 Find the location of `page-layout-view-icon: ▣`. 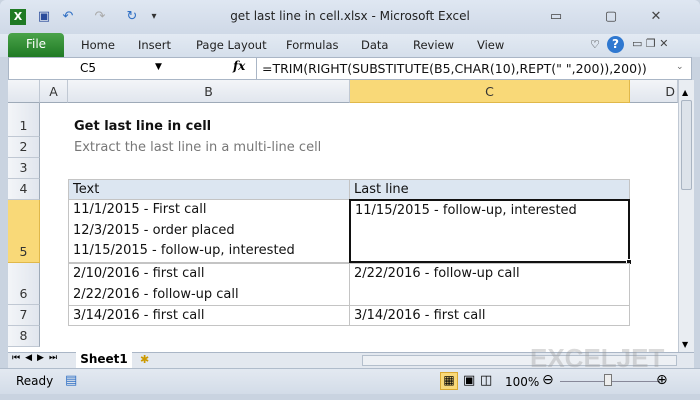

page-layout-view-icon: ▣ is located at coordinates (469, 380).